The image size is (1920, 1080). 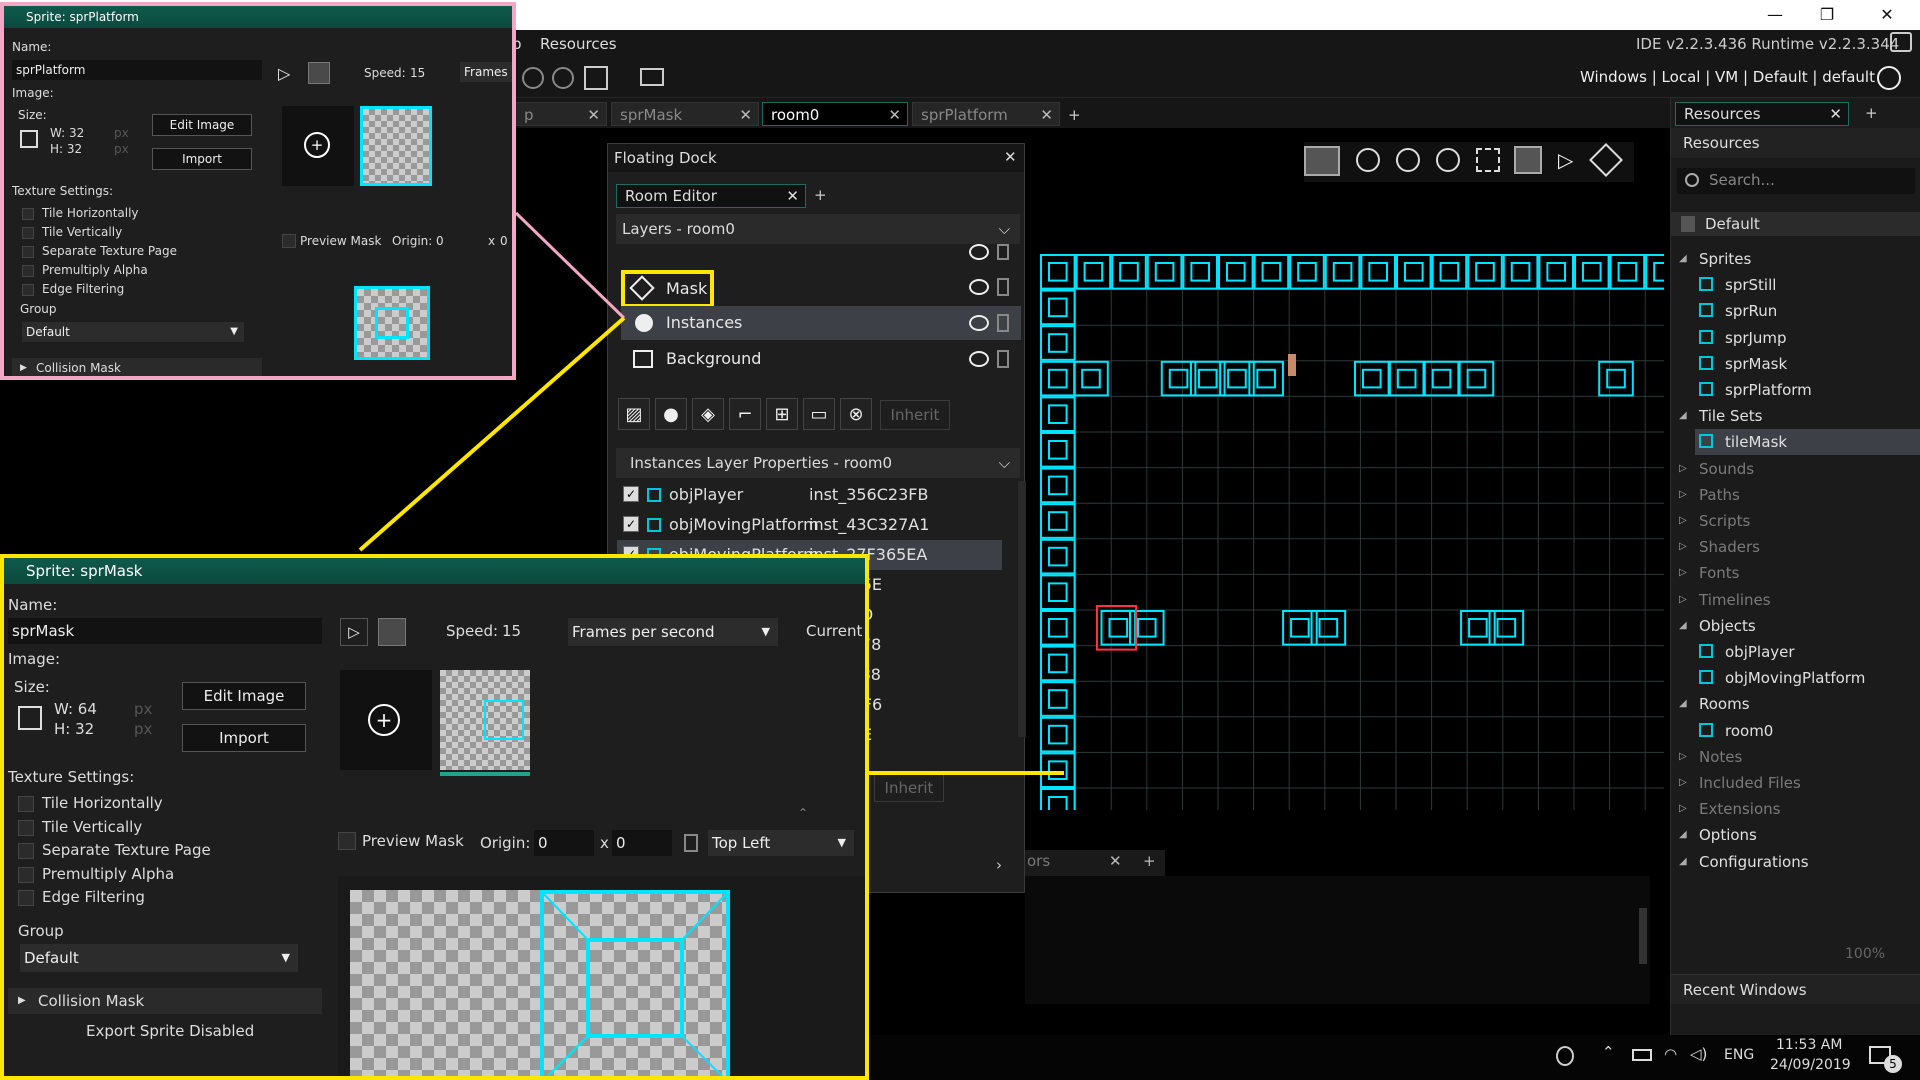 What do you see at coordinates (1642, 1055) in the screenshot?
I see `battery-icon` at bounding box center [1642, 1055].